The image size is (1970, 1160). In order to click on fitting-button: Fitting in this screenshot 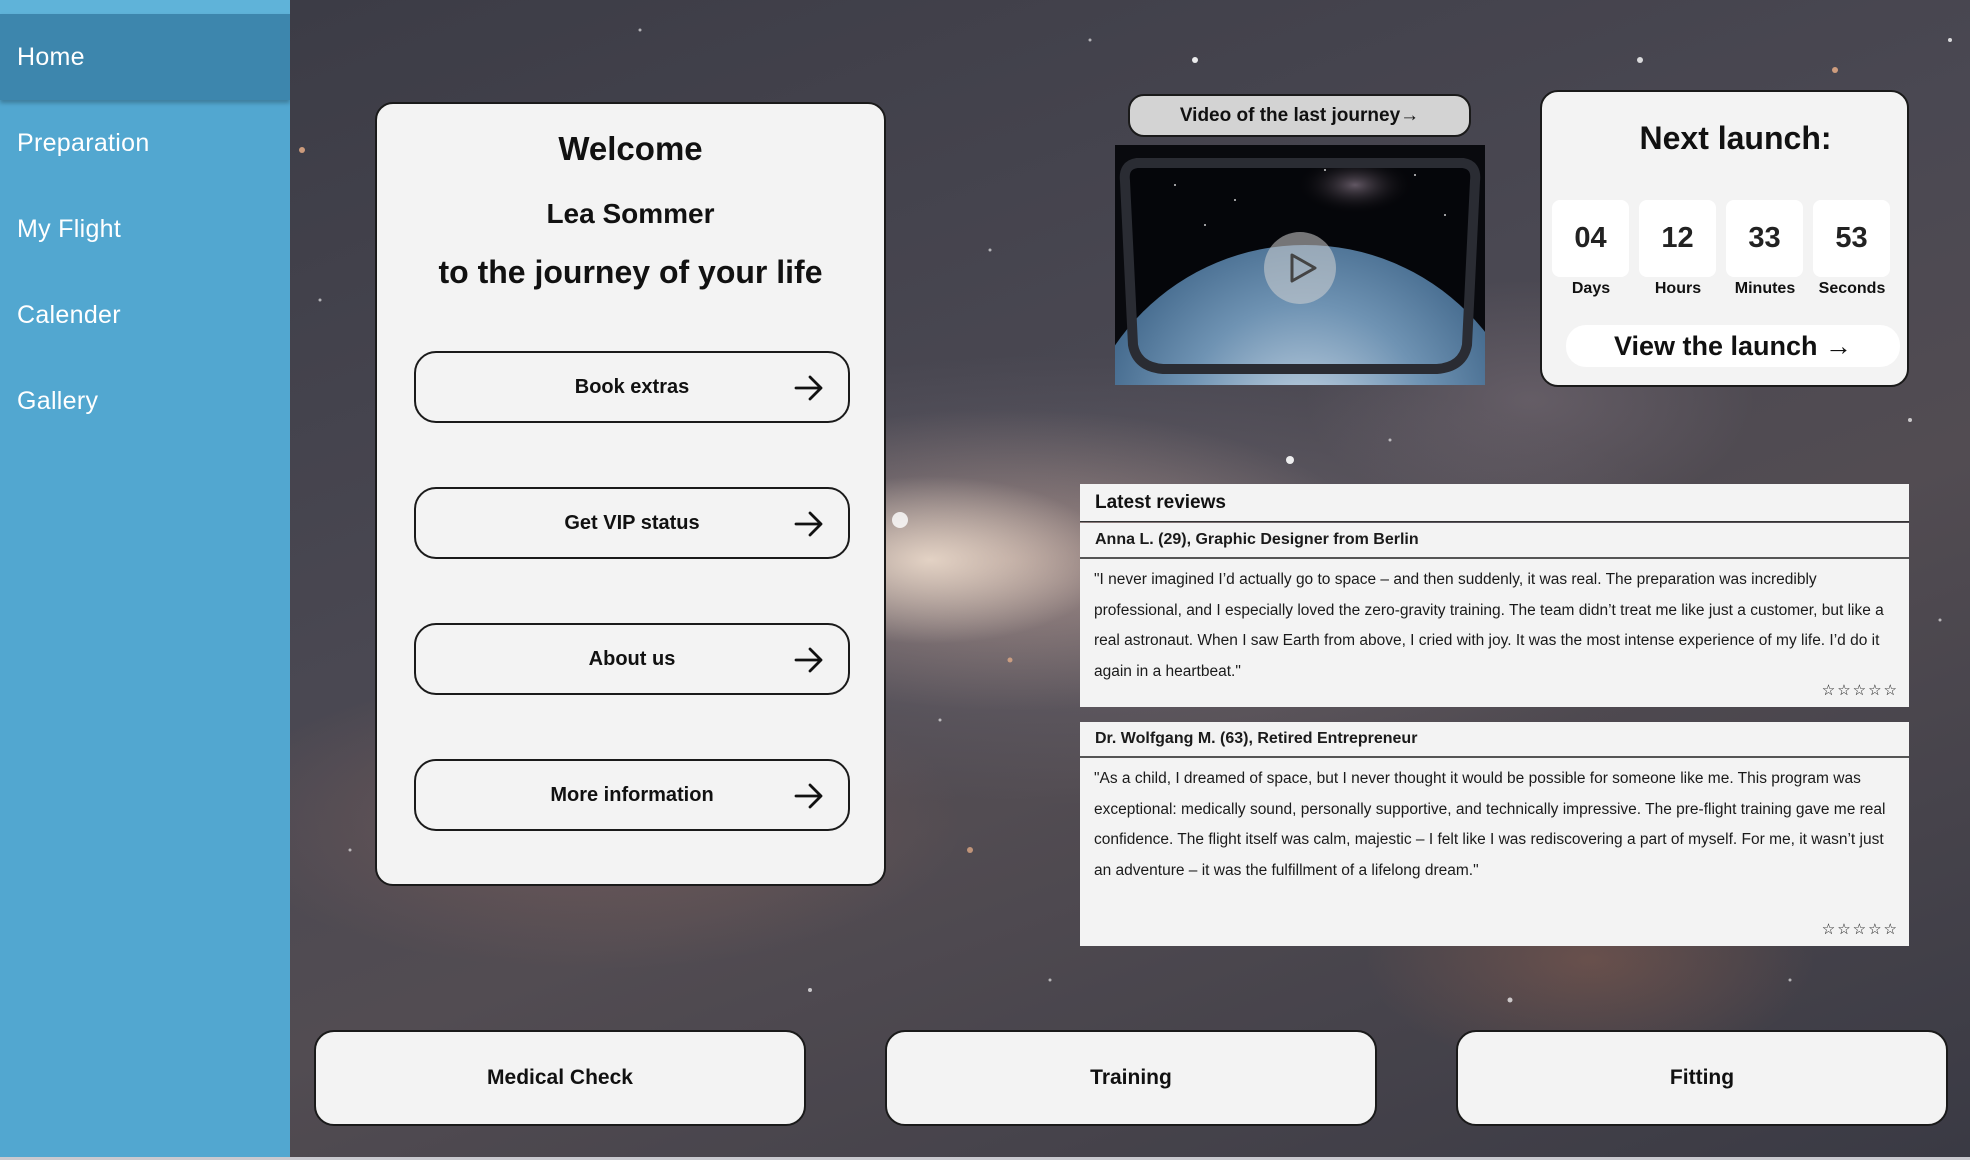, I will do `click(1702, 1078)`.